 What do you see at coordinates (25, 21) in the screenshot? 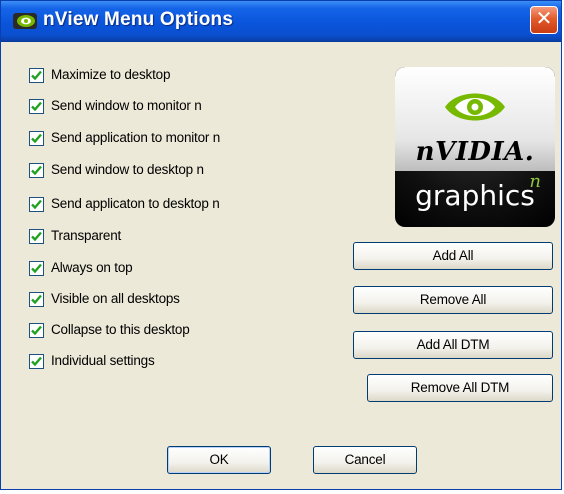
I see `nvidia-app-icon` at bounding box center [25, 21].